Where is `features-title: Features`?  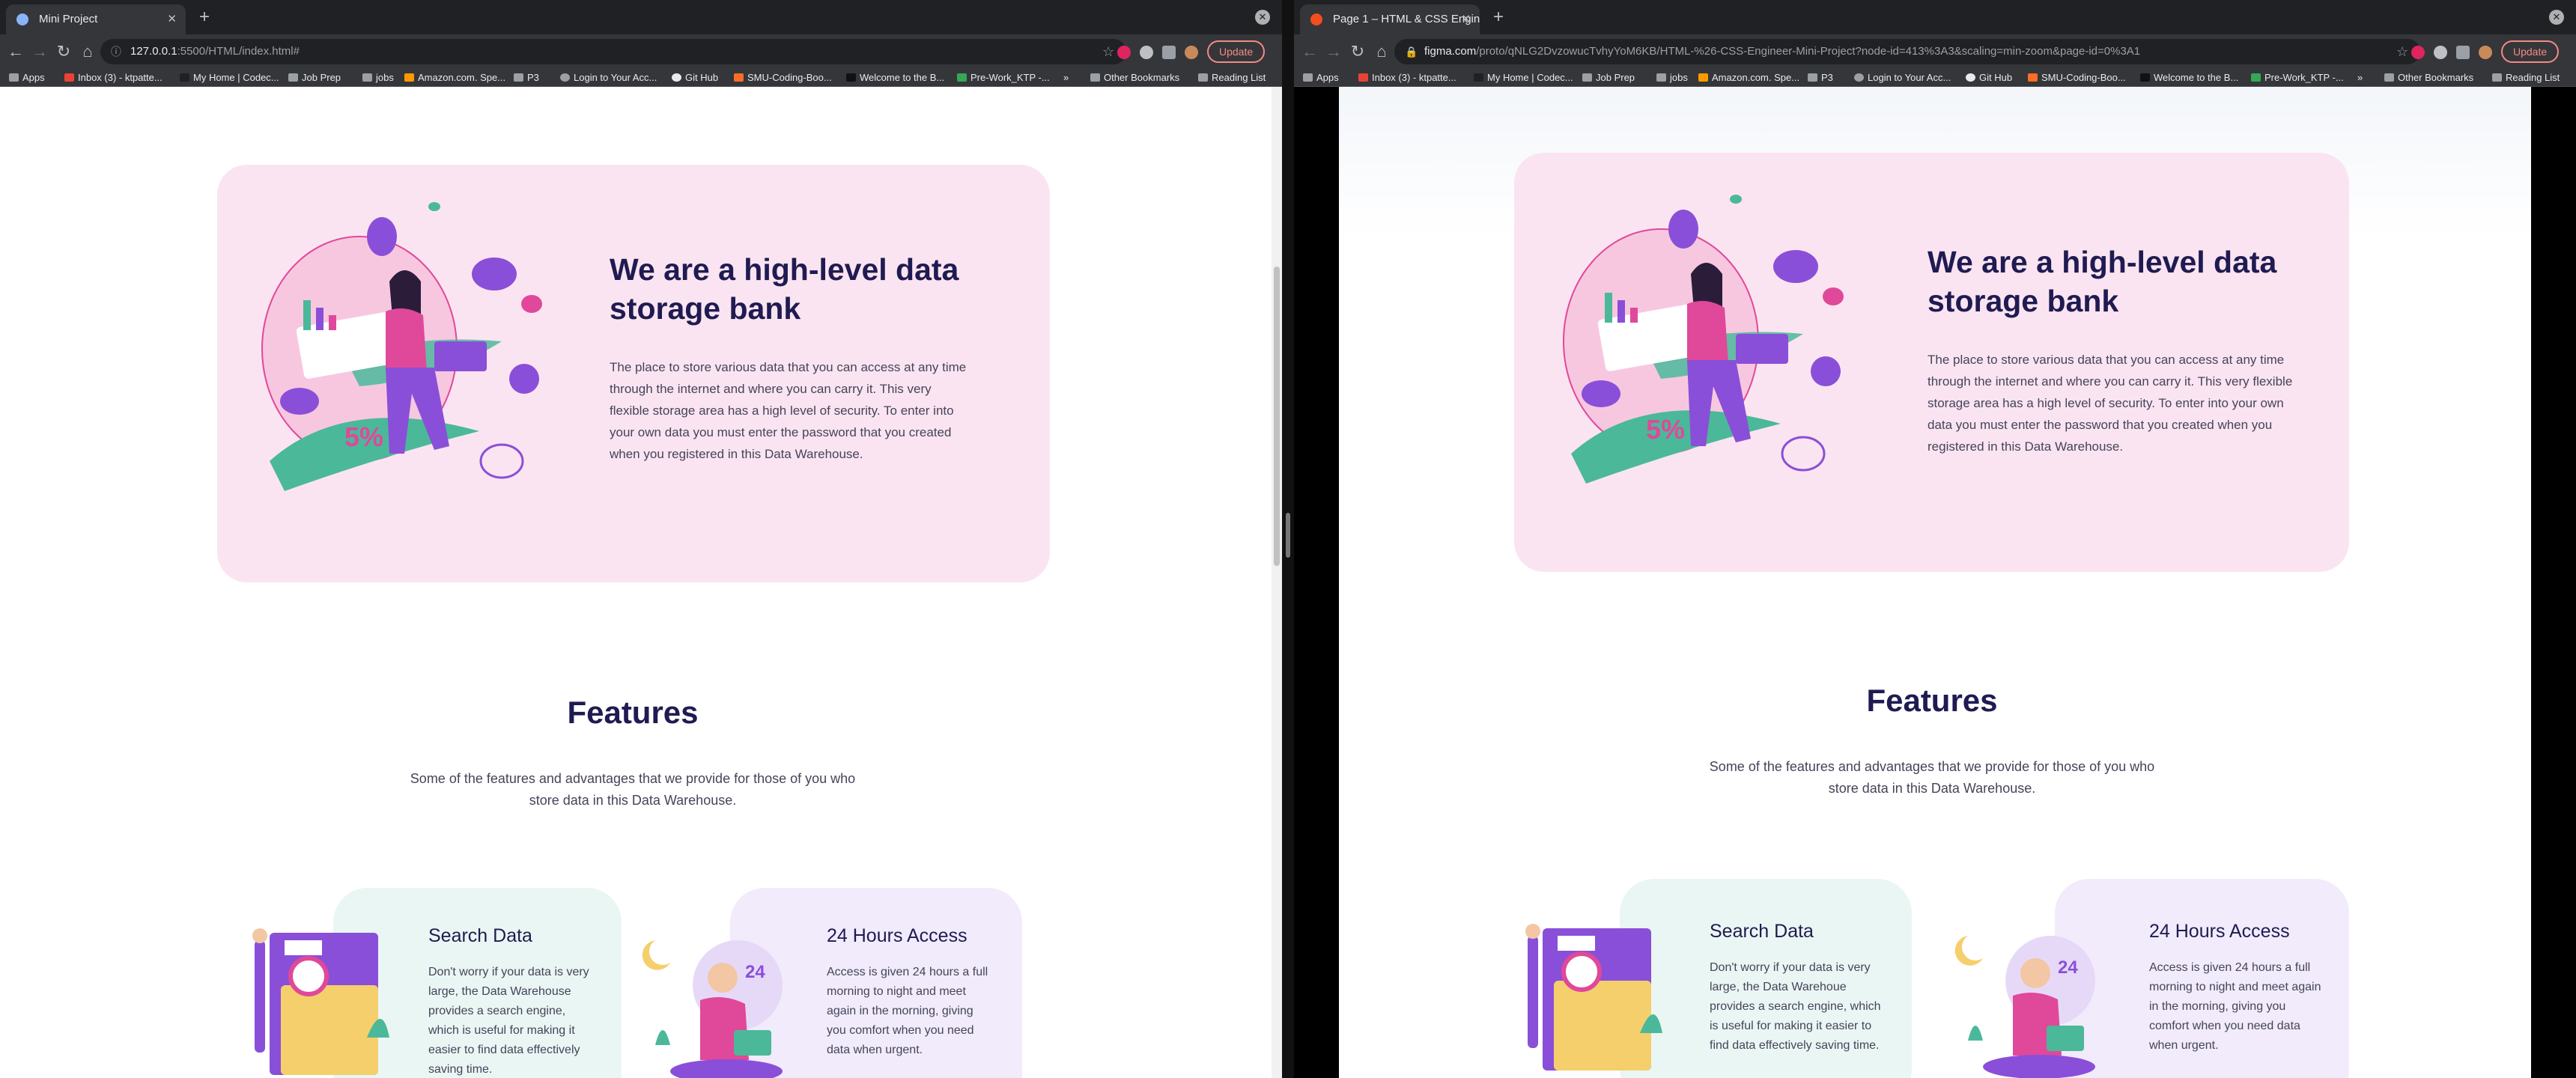 features-title: Features is located at coordinates (1932, 700).